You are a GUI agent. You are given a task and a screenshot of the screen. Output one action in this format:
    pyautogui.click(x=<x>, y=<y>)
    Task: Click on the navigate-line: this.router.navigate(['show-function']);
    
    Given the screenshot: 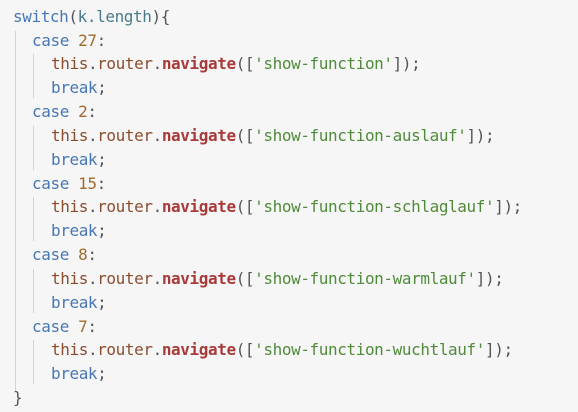 What is the action you would take?
    pyautogui.click(x=236, y=63)
    